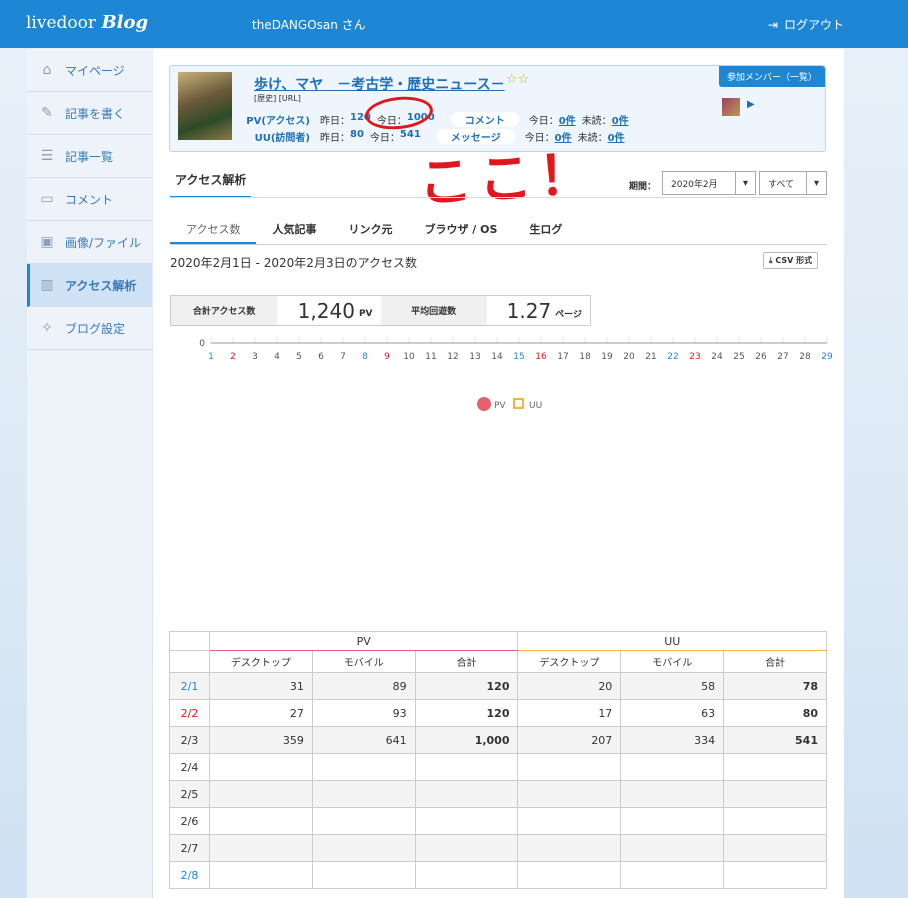 This screenshot has height=898, width=908. I want to click on tab-1: 人気記事, so click(294, 228).